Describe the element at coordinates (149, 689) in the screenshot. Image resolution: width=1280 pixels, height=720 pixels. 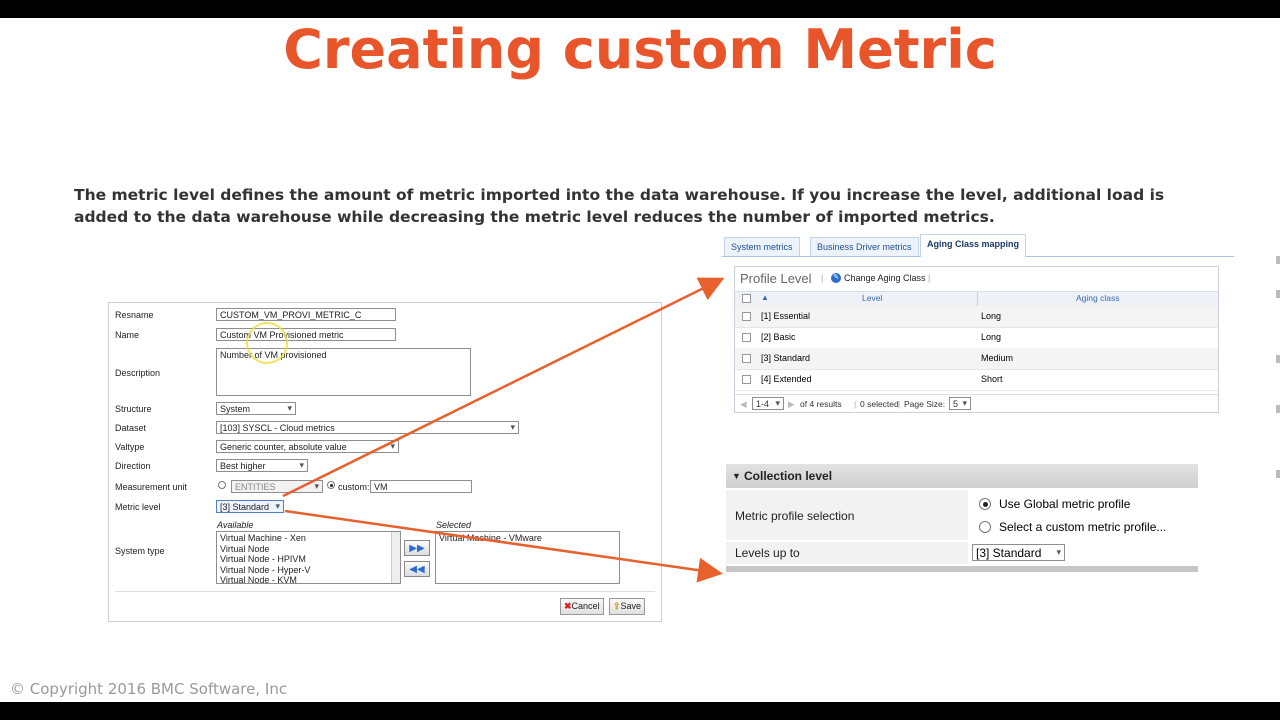
I see `copyright-text: © Copyright 2016 BMC Software, Inc` at that location.